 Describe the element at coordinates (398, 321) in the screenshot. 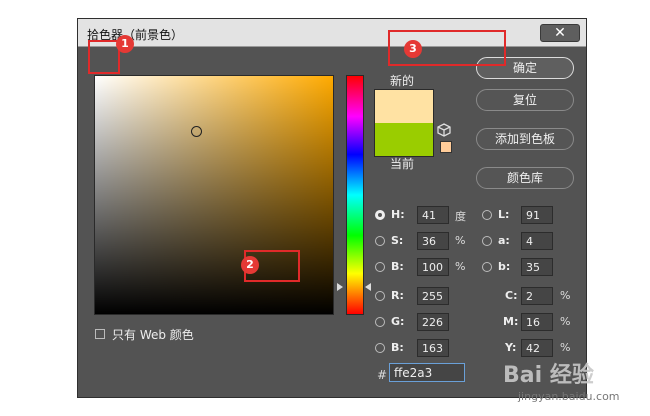

I see `green-label: G:` at that location.